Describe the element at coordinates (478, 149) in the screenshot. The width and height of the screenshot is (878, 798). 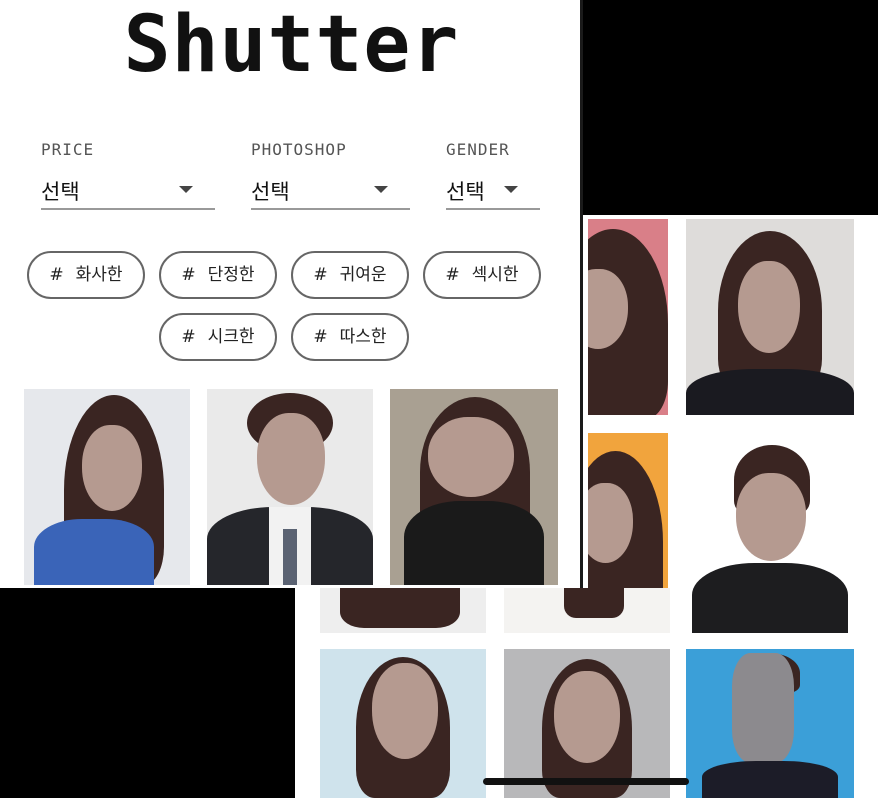
I see `filter-label-gender: GENDER` at that location.